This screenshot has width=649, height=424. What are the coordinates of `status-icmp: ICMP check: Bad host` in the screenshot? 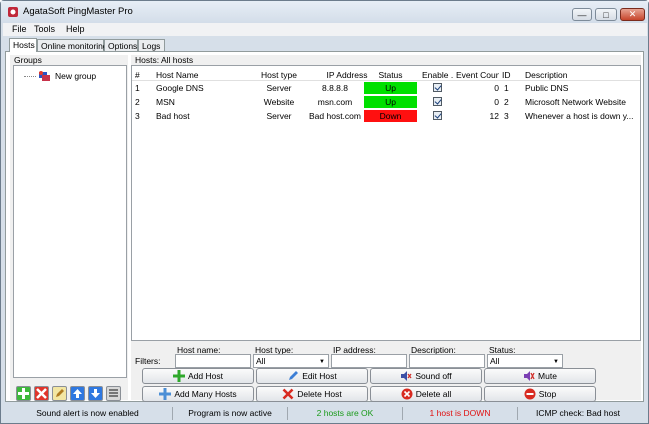 It's located at (578, 413).